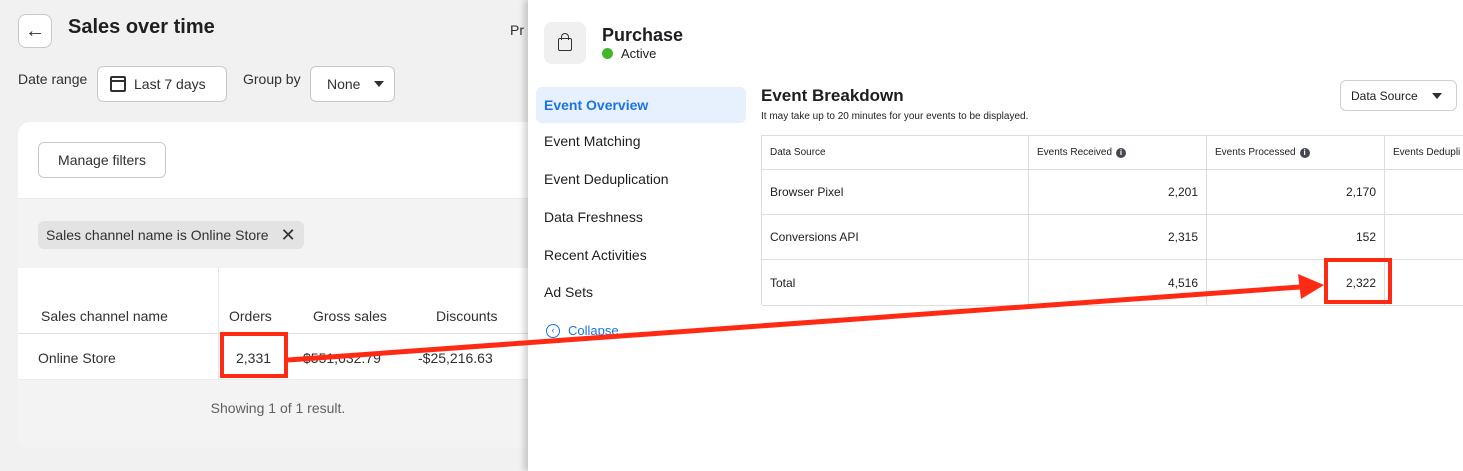 This screenshot has width=1463, height=471. I want to click on arrow-line, so click(794, 323).